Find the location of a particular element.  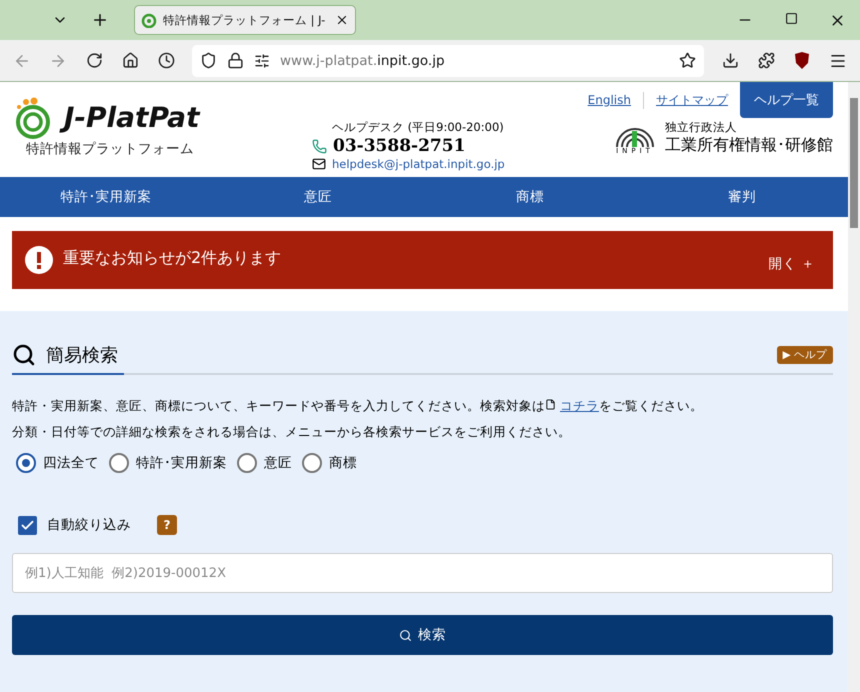

logo-text: J-PlatPat is located at coordinates (133, 118).